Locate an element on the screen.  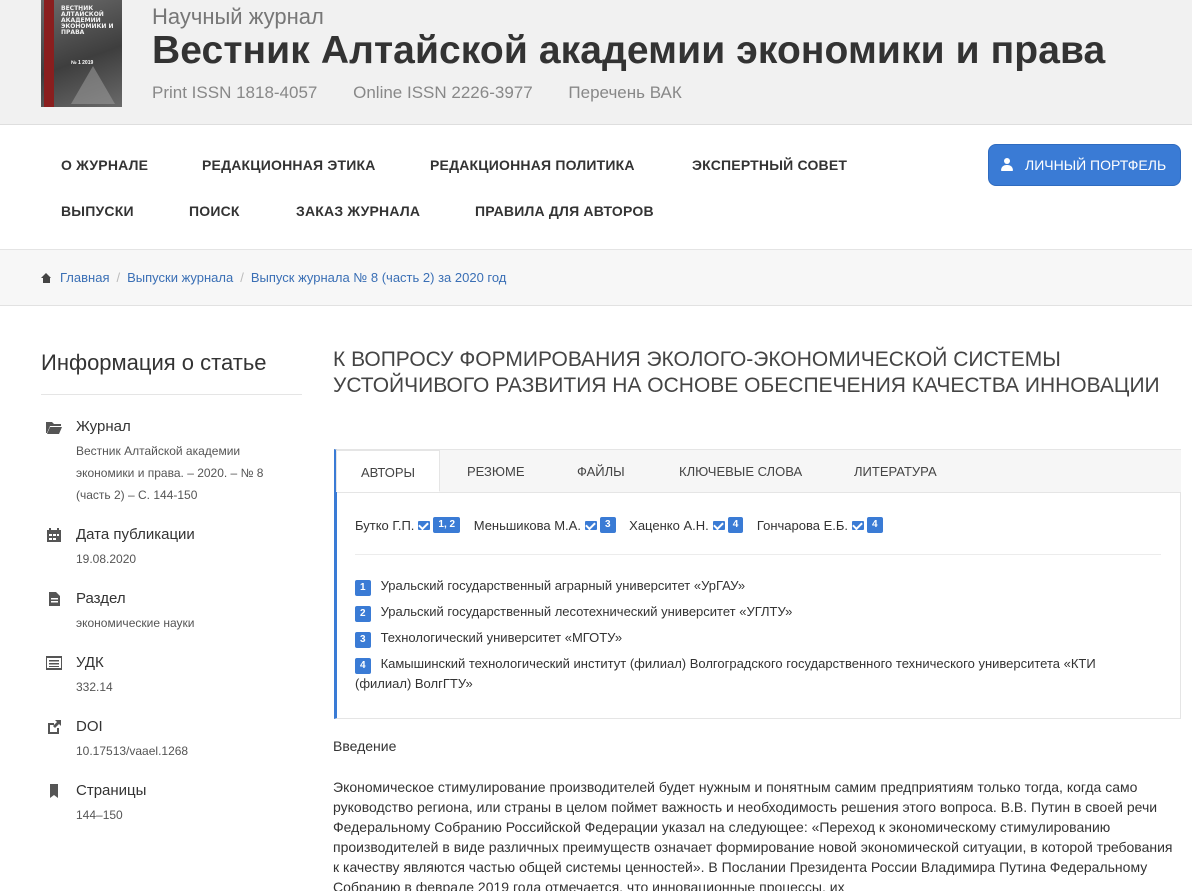
breadcrumb-current-issue: Выпуск журнала № 8 (часть 2) за 2020 год is located at coordinates (379, 277).